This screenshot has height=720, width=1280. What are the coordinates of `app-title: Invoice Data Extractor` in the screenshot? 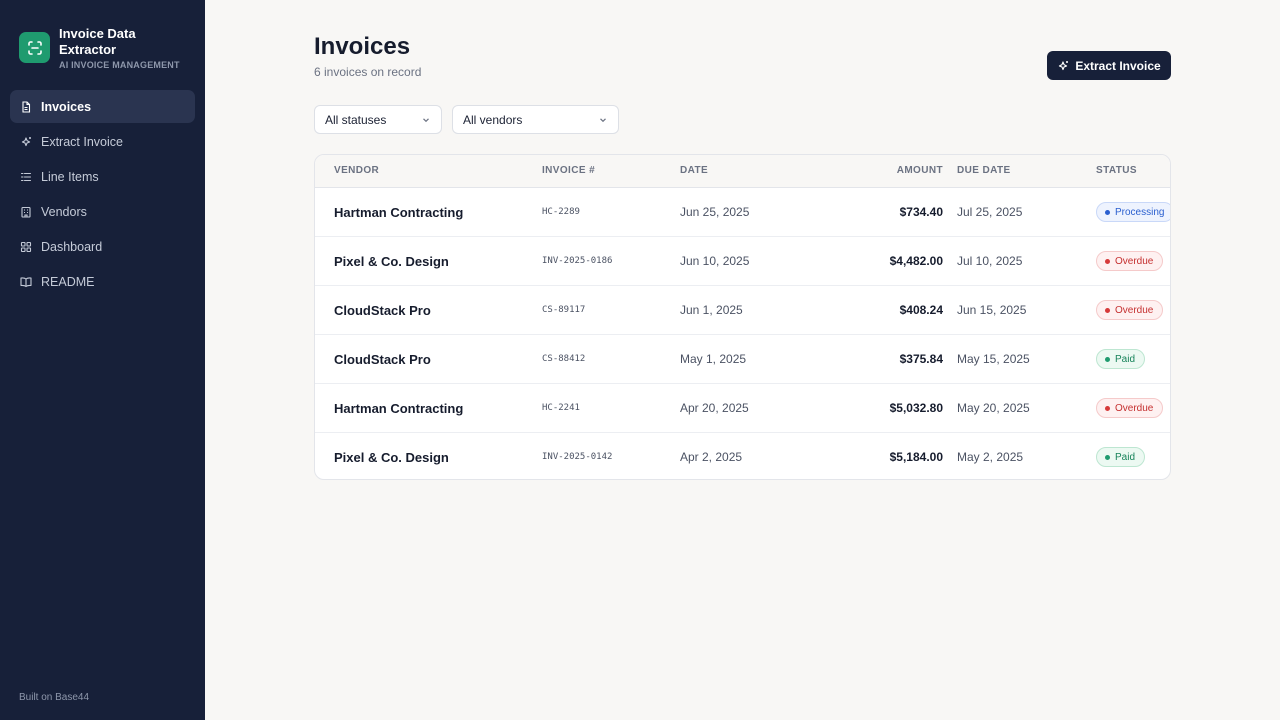 It's located at (97, 41).